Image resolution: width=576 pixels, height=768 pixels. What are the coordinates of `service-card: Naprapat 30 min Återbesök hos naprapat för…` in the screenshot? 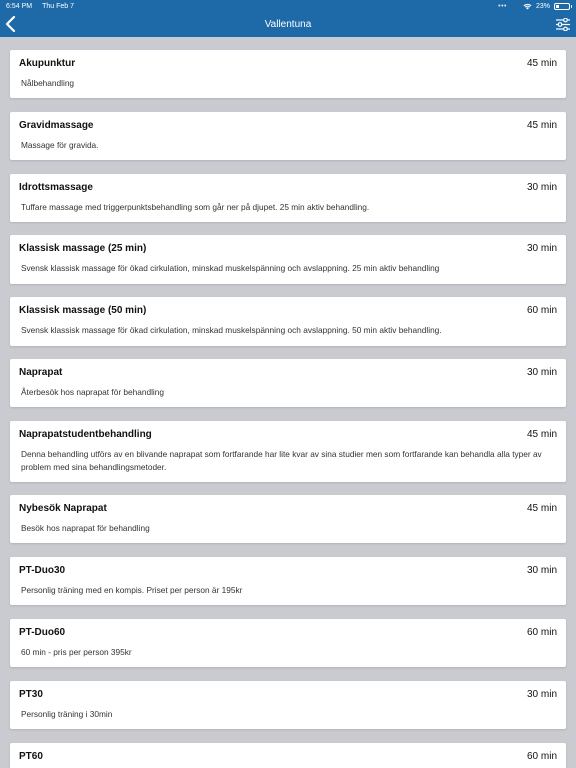 It's located at (288, 383).